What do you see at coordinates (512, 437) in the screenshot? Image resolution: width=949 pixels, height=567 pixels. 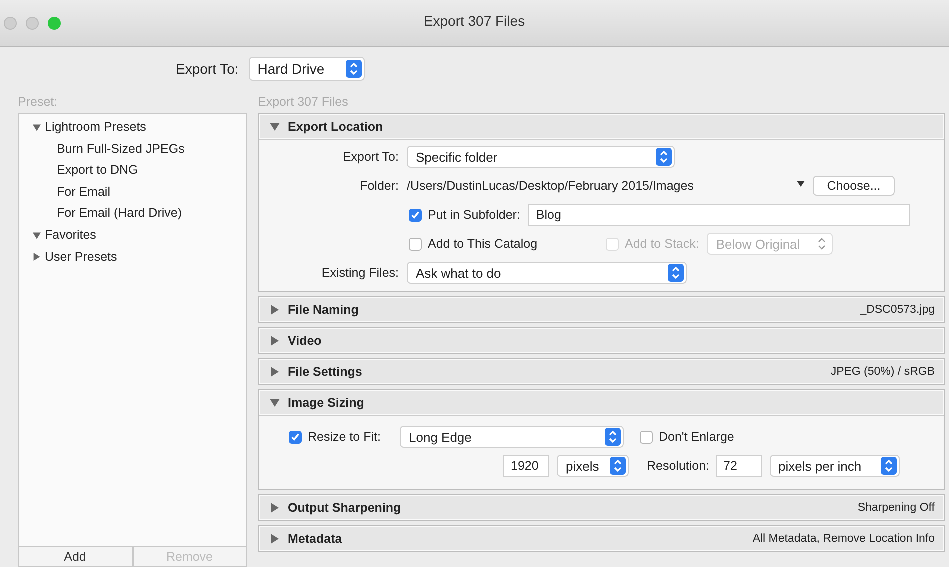 I see `resize-select: Long Edge` at bounding box center [512, 437].